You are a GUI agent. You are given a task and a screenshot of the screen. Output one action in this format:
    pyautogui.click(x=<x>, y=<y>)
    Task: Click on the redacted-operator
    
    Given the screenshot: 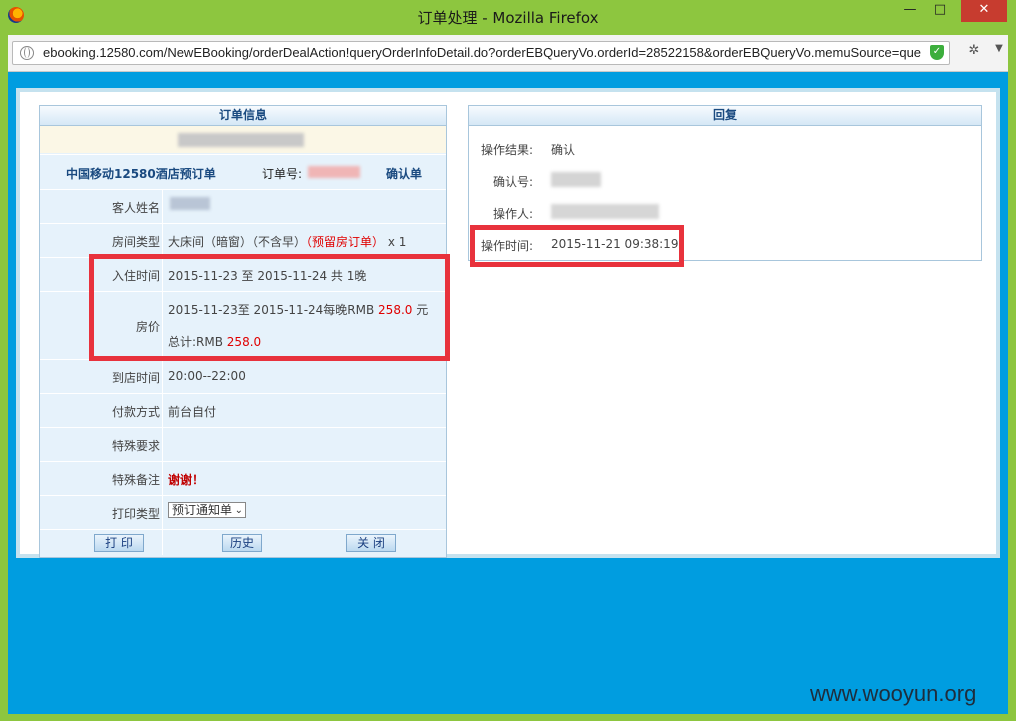 What is the action you would take?
    pyautogui.click(x=605, y=211)
    